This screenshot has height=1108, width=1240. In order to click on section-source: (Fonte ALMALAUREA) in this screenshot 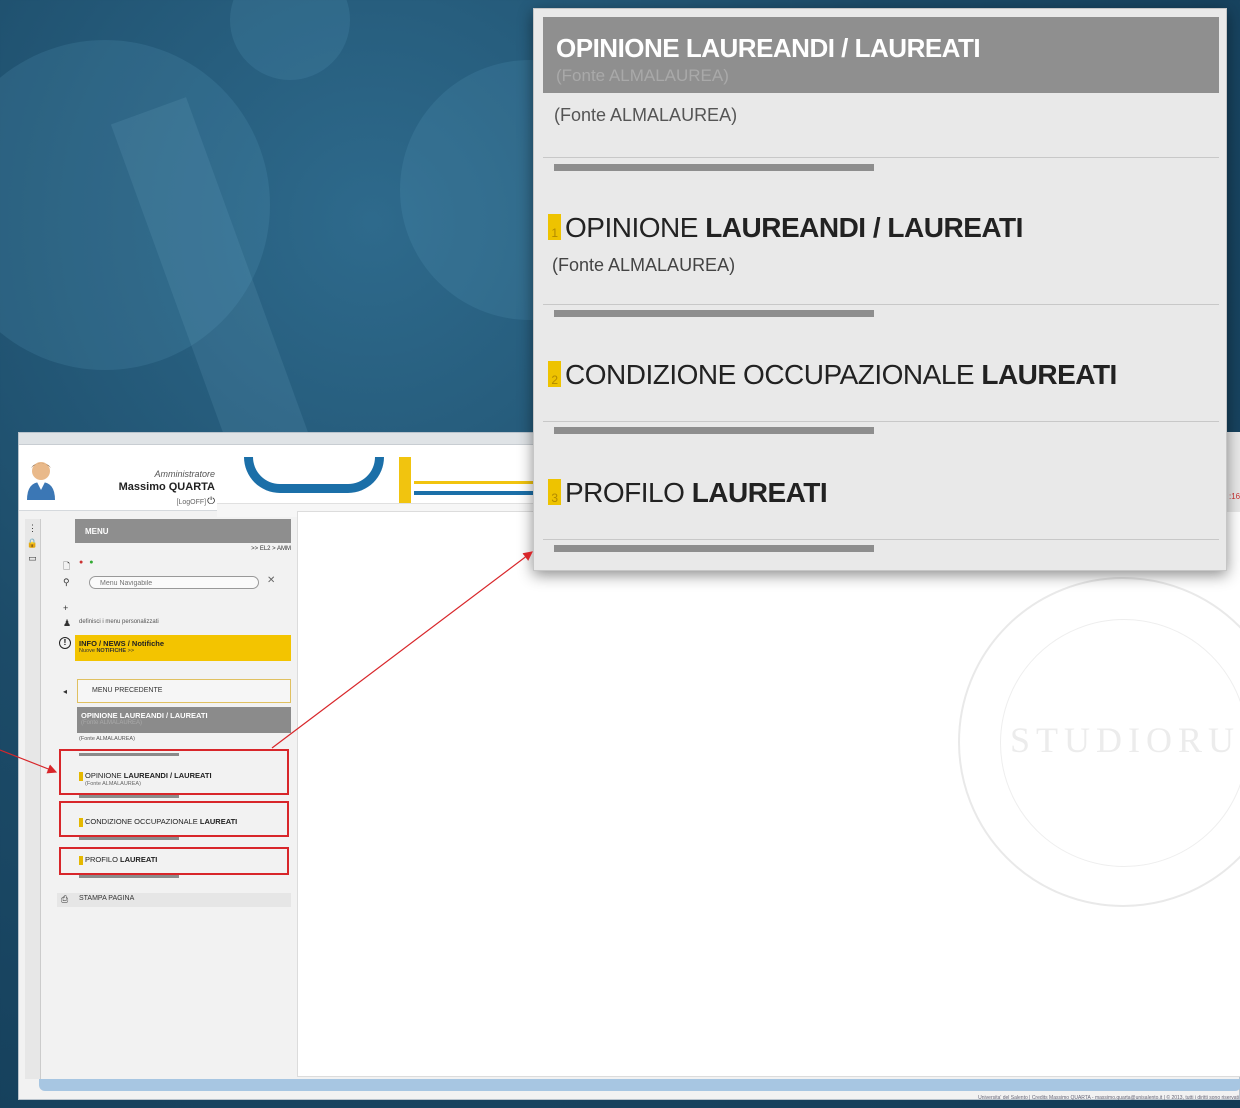, I will do `click(107, 739)`.